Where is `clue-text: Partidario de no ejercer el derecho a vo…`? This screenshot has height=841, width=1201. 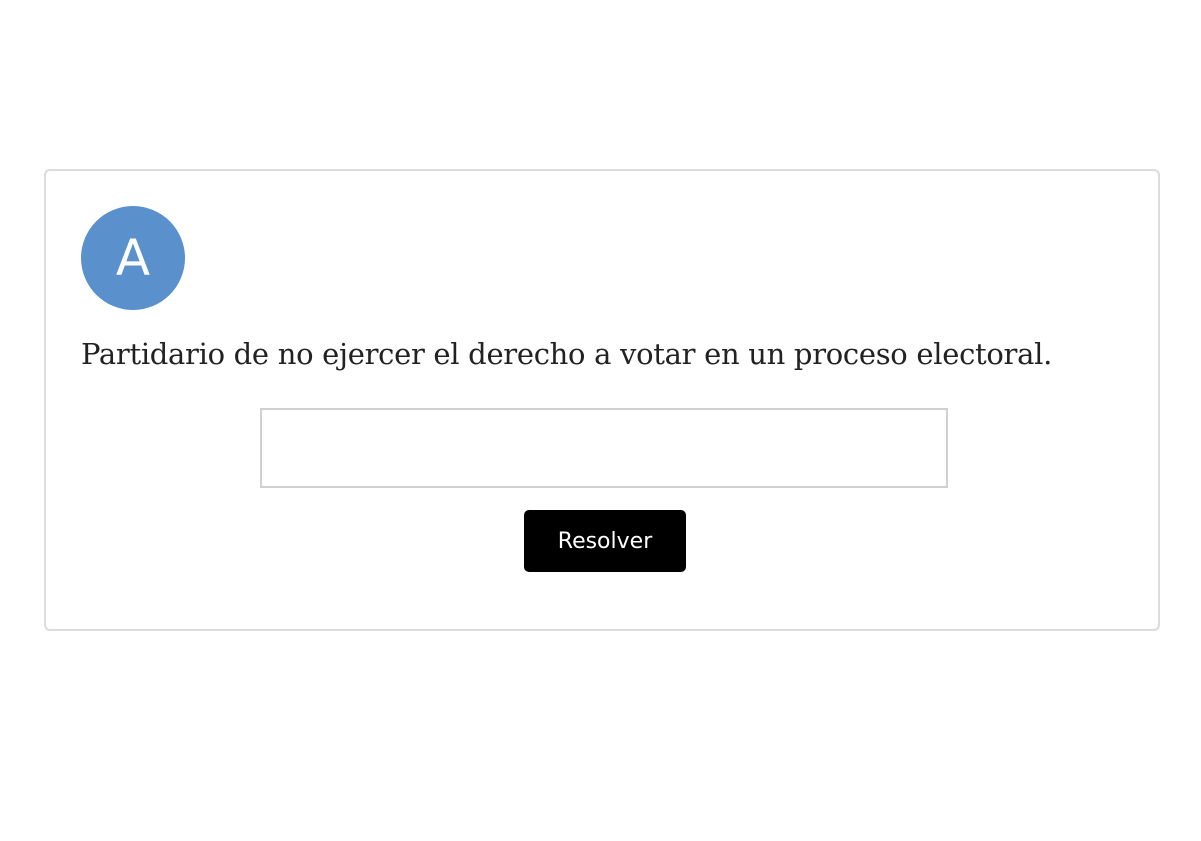
clue-text: Partidario de no ejercer el derecho a vo… is located at coordinates (566, 354).